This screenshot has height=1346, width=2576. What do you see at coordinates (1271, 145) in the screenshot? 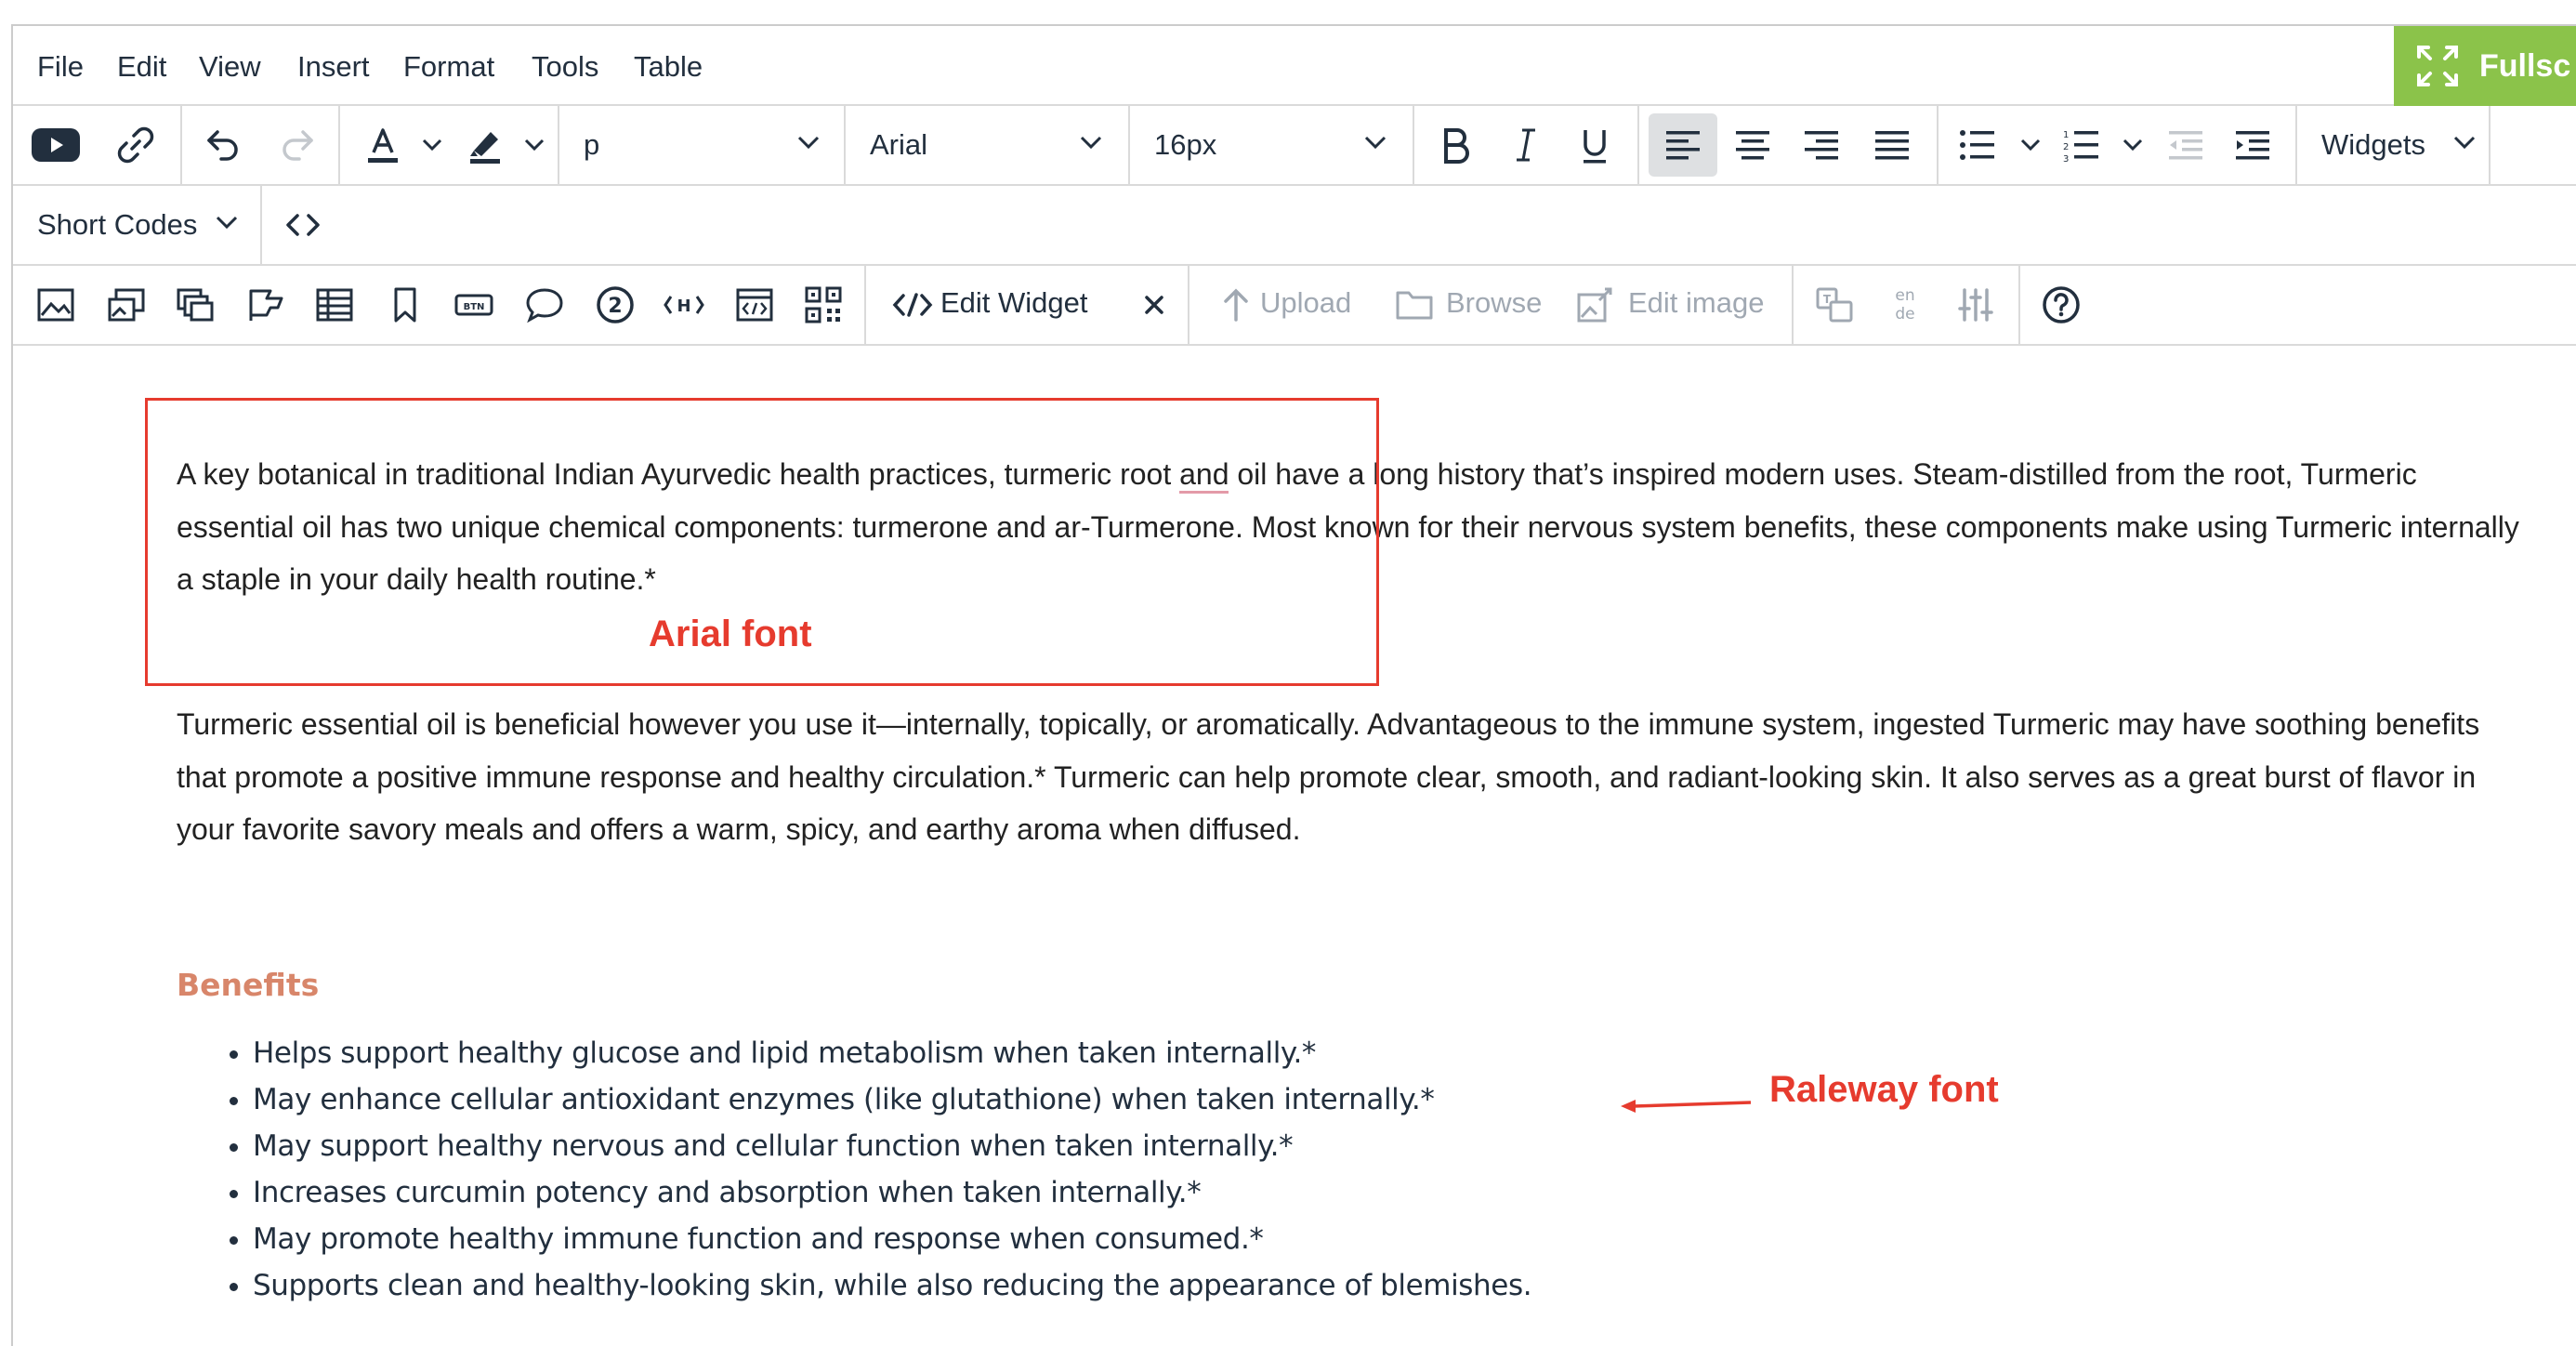
I see `font-size-select: 16px` at bounding box center [1271, 145].